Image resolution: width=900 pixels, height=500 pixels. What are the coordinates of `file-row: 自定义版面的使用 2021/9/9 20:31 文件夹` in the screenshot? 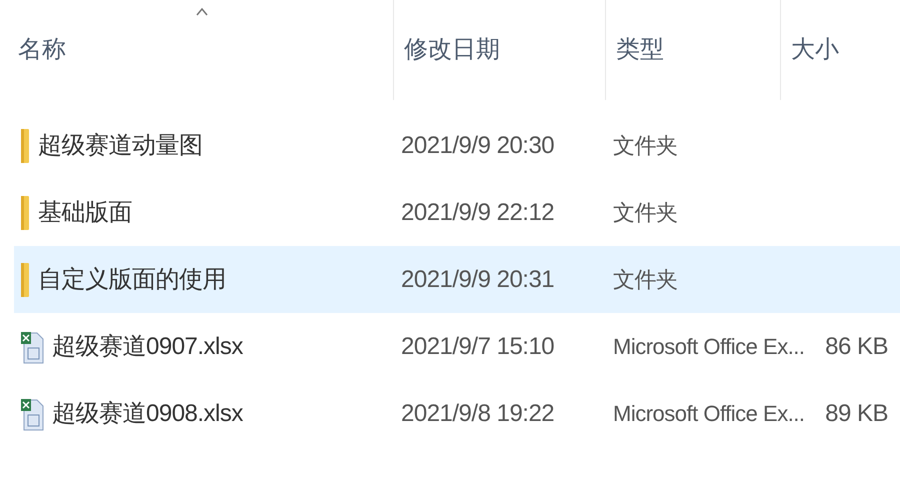 It's located at (457, 279).